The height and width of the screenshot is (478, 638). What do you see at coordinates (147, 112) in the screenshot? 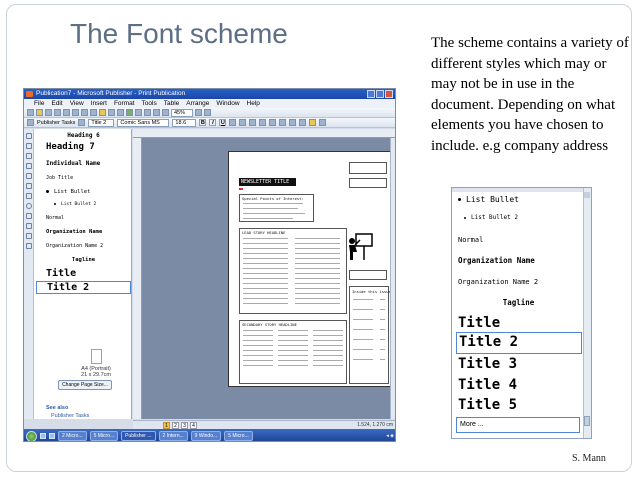
I see `columns-icon` at bounding box center [147, 112].